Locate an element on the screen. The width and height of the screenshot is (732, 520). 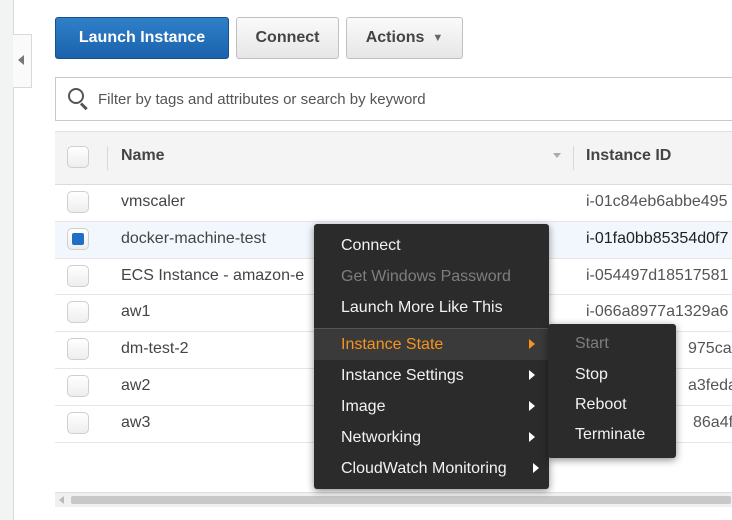
menu-item-get-windows-password: Get Windows Password is located at coordinates (431, 276).